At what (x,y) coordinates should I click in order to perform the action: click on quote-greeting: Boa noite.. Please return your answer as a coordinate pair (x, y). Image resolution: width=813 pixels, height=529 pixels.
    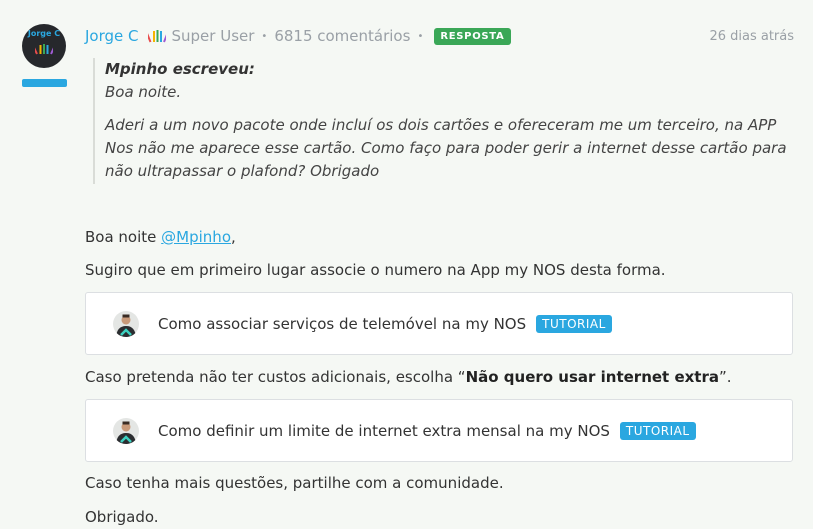
    Looking at the image, I should click on (143, 92).